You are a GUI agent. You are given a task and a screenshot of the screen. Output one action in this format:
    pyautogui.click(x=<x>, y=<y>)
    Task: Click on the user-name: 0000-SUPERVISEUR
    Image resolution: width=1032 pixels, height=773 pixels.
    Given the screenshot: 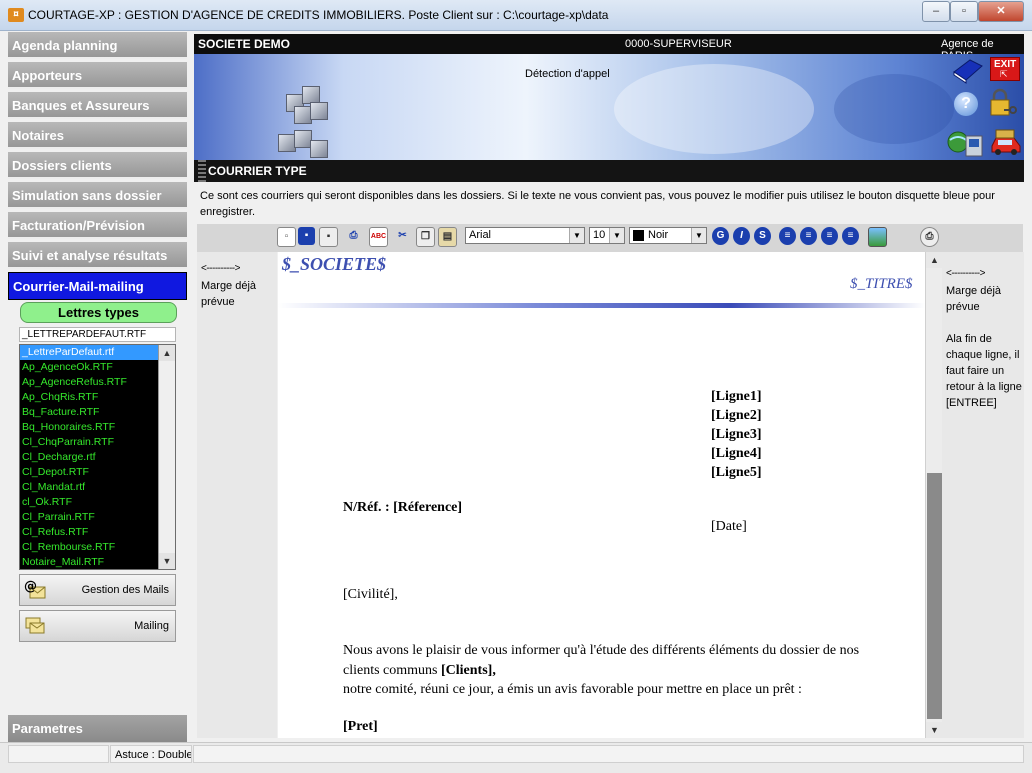 What is the action you would take?
    pyautogui.click(x=678, y=44)
    